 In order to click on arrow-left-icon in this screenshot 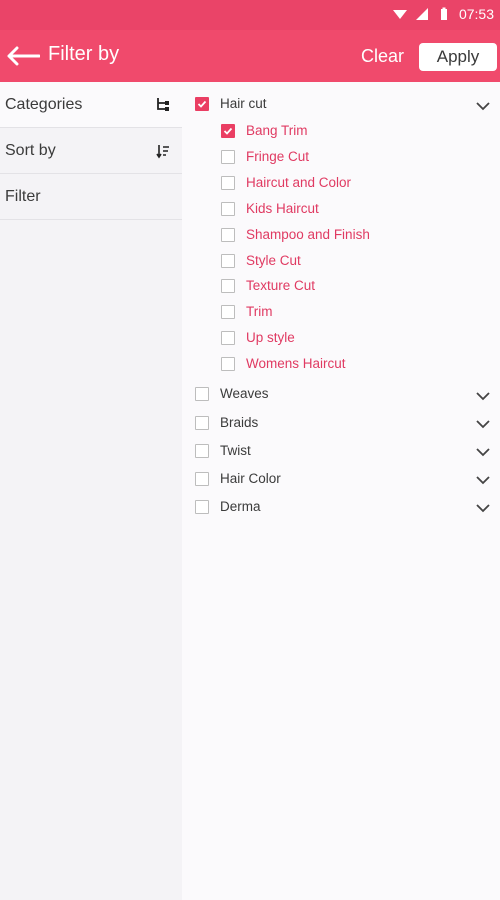, I will do `click(23, 56)`.